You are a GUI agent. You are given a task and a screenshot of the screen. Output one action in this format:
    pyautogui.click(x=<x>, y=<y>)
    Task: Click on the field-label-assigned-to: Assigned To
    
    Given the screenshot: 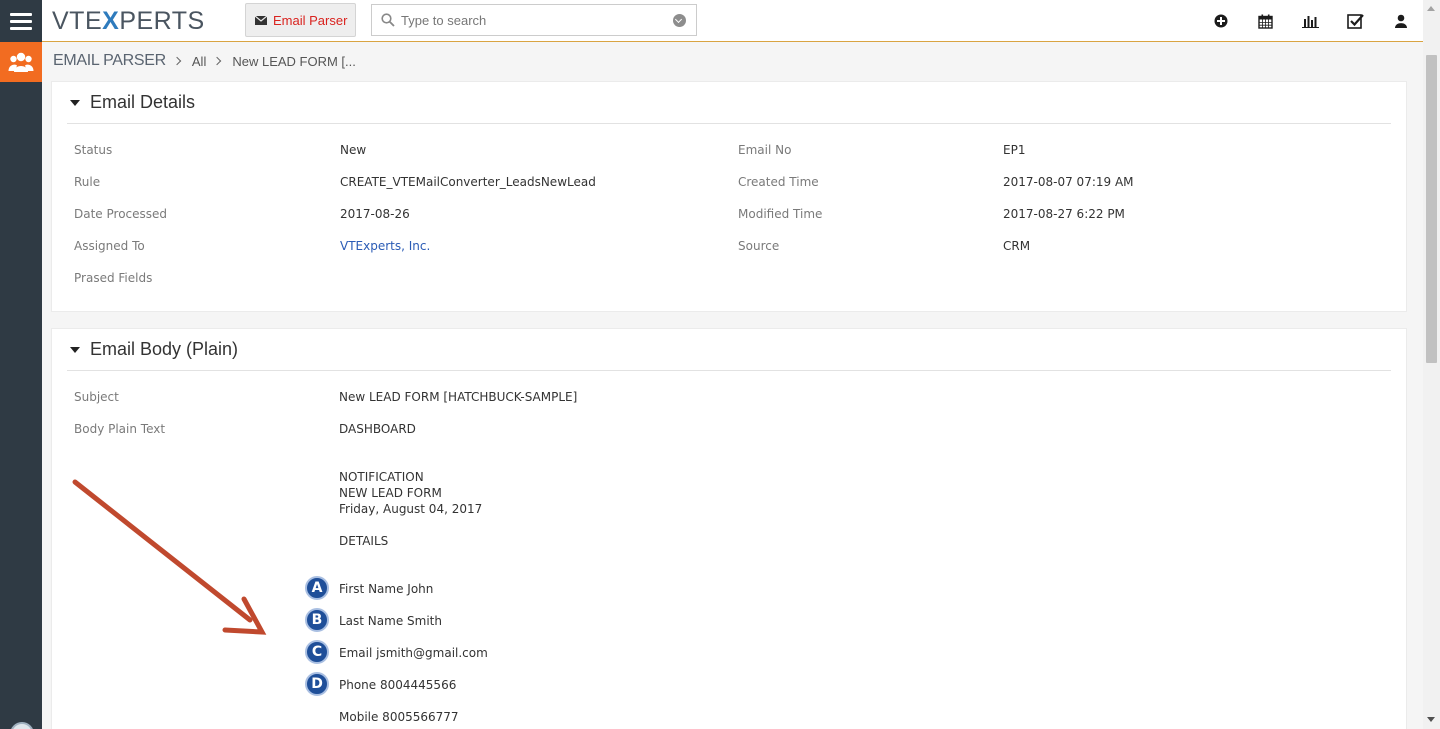 What is the action you would take?
    pyautogui.click(x=109, y=246)
    